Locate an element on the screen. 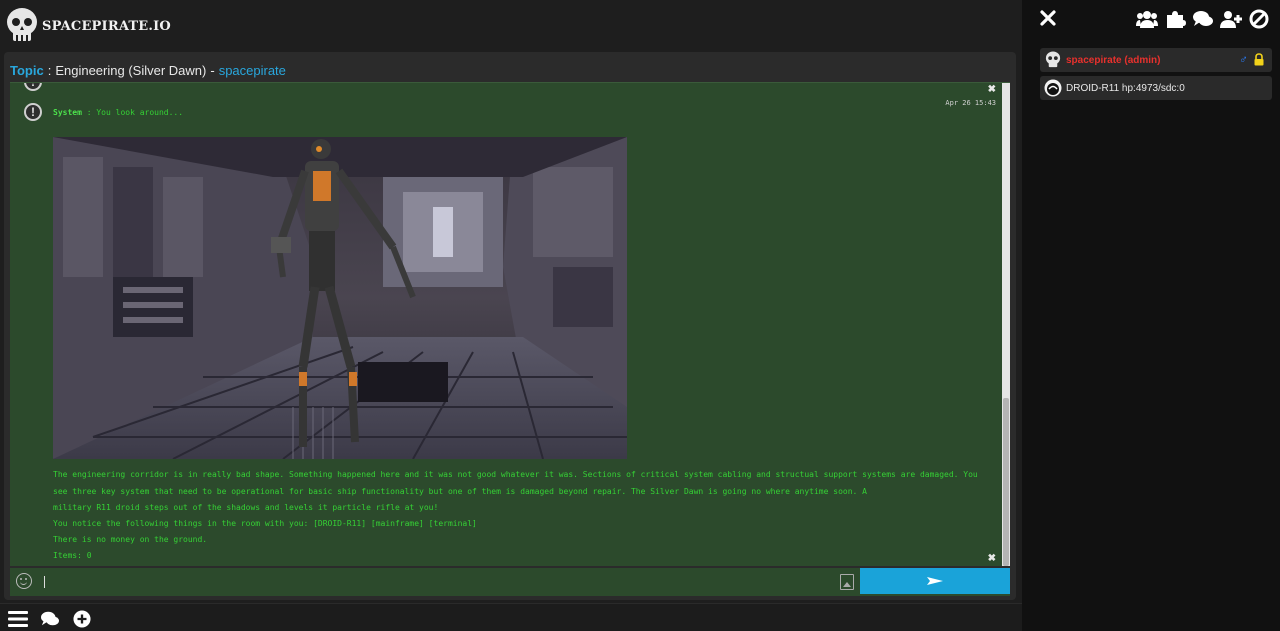  message-scrollbar is located at coordinates (1006, 324).